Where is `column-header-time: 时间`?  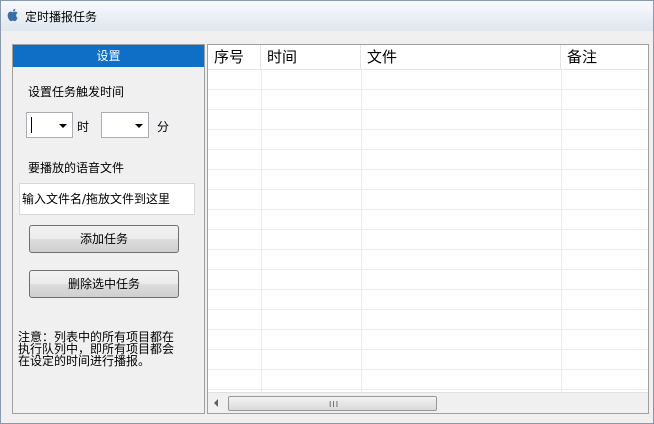 column-header-time: 时间 is located at coordinates (311, 57).